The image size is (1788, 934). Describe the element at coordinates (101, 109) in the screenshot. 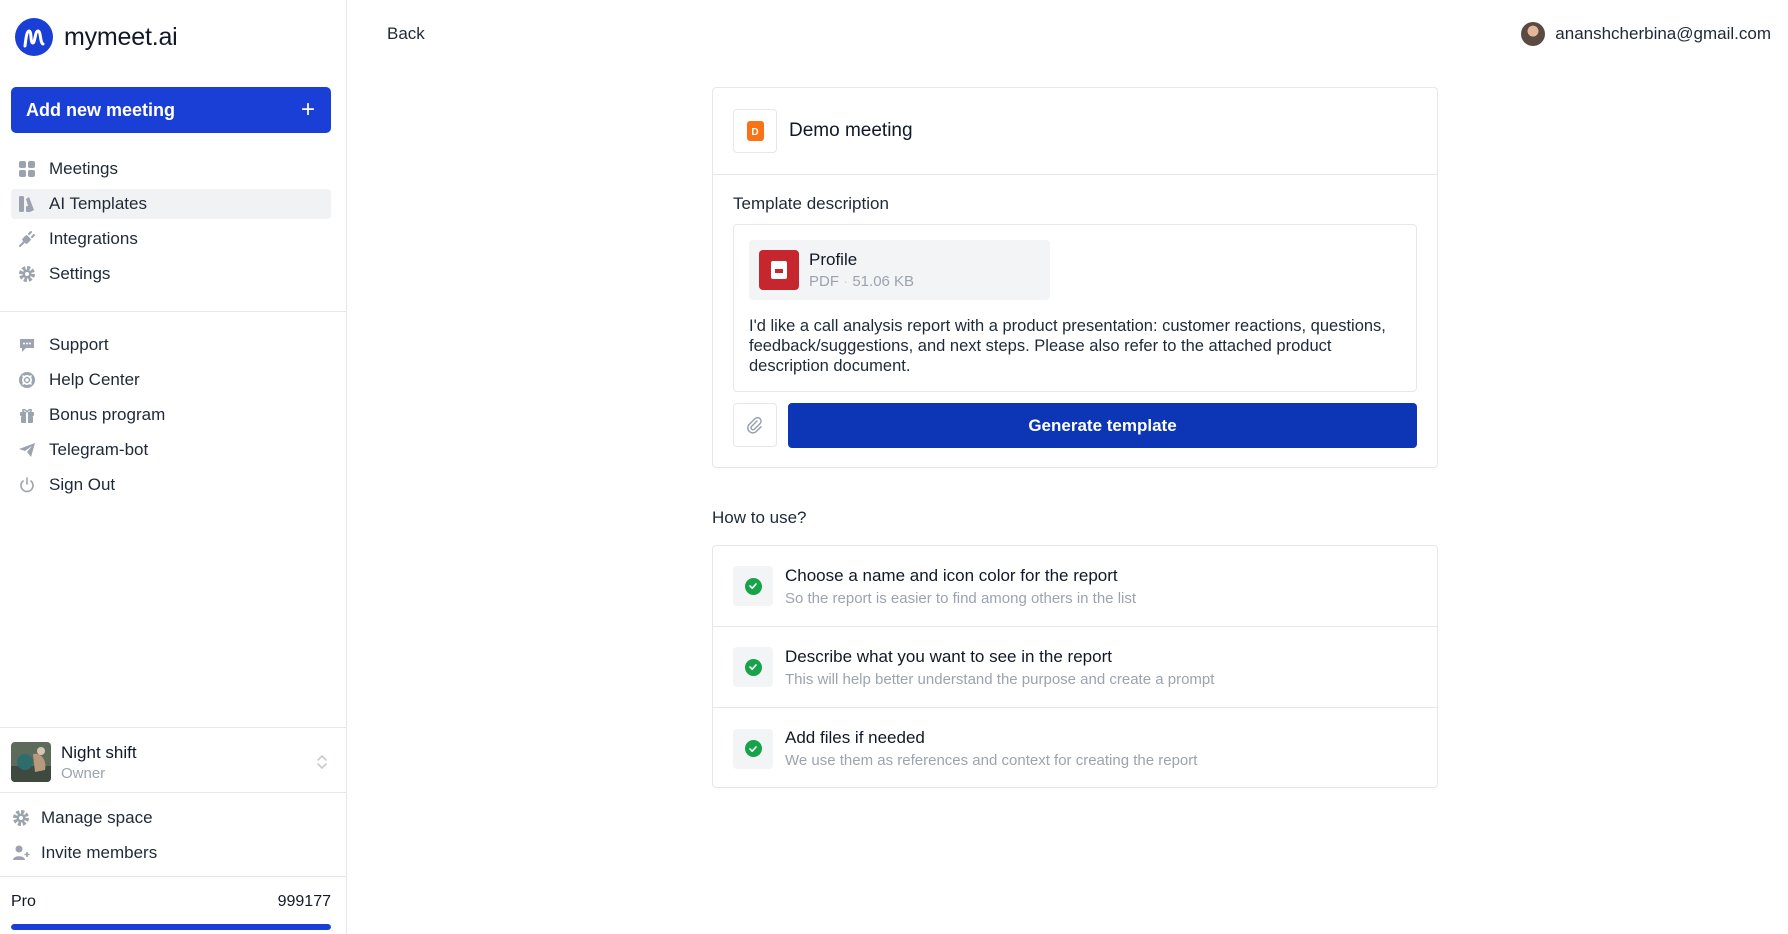

I see `add-new-meeting-label: Add new meeting` at that location.